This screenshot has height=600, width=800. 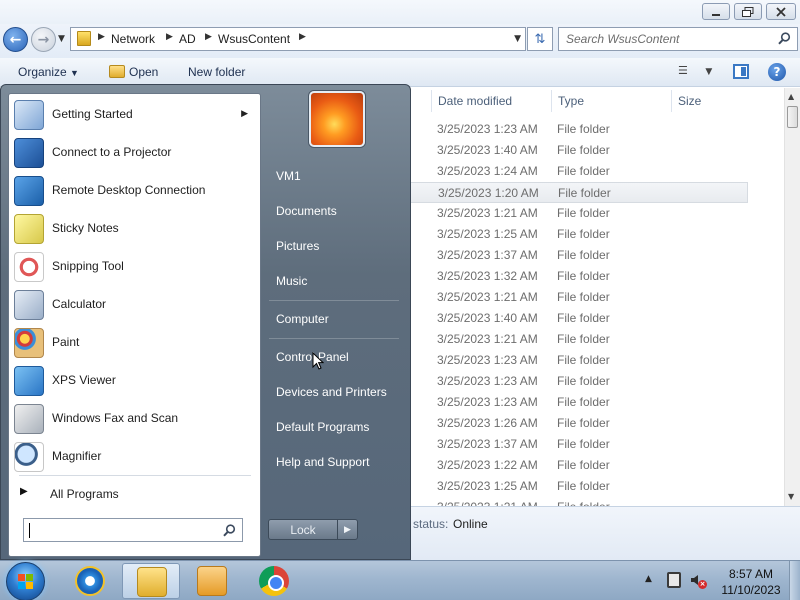 I want to click on restore-button, so click(x=748, y=11).